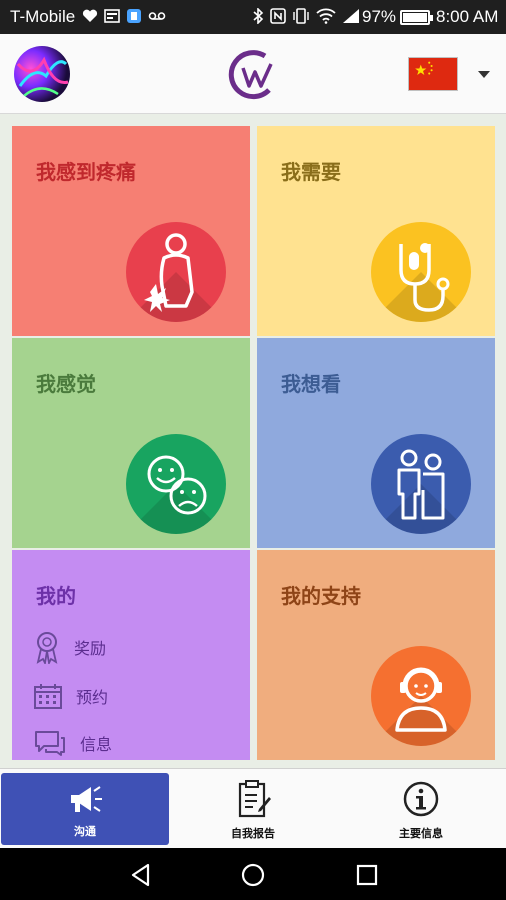 The image size is (506, 900). I want to click on tile-see-title: 我想看, so click(311, 384).